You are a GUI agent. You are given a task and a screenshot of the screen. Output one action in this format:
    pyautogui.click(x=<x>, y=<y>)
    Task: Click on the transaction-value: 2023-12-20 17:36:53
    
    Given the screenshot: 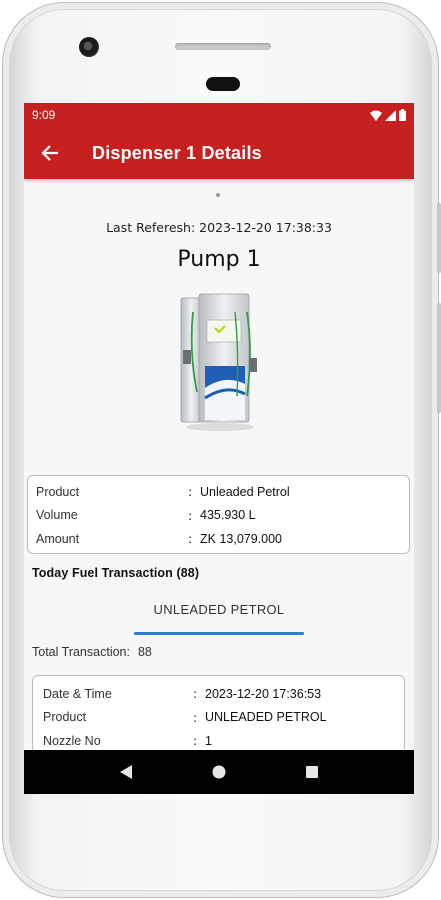 What is the action you would take?
    pyautogui.click(x=263, y=693)
    